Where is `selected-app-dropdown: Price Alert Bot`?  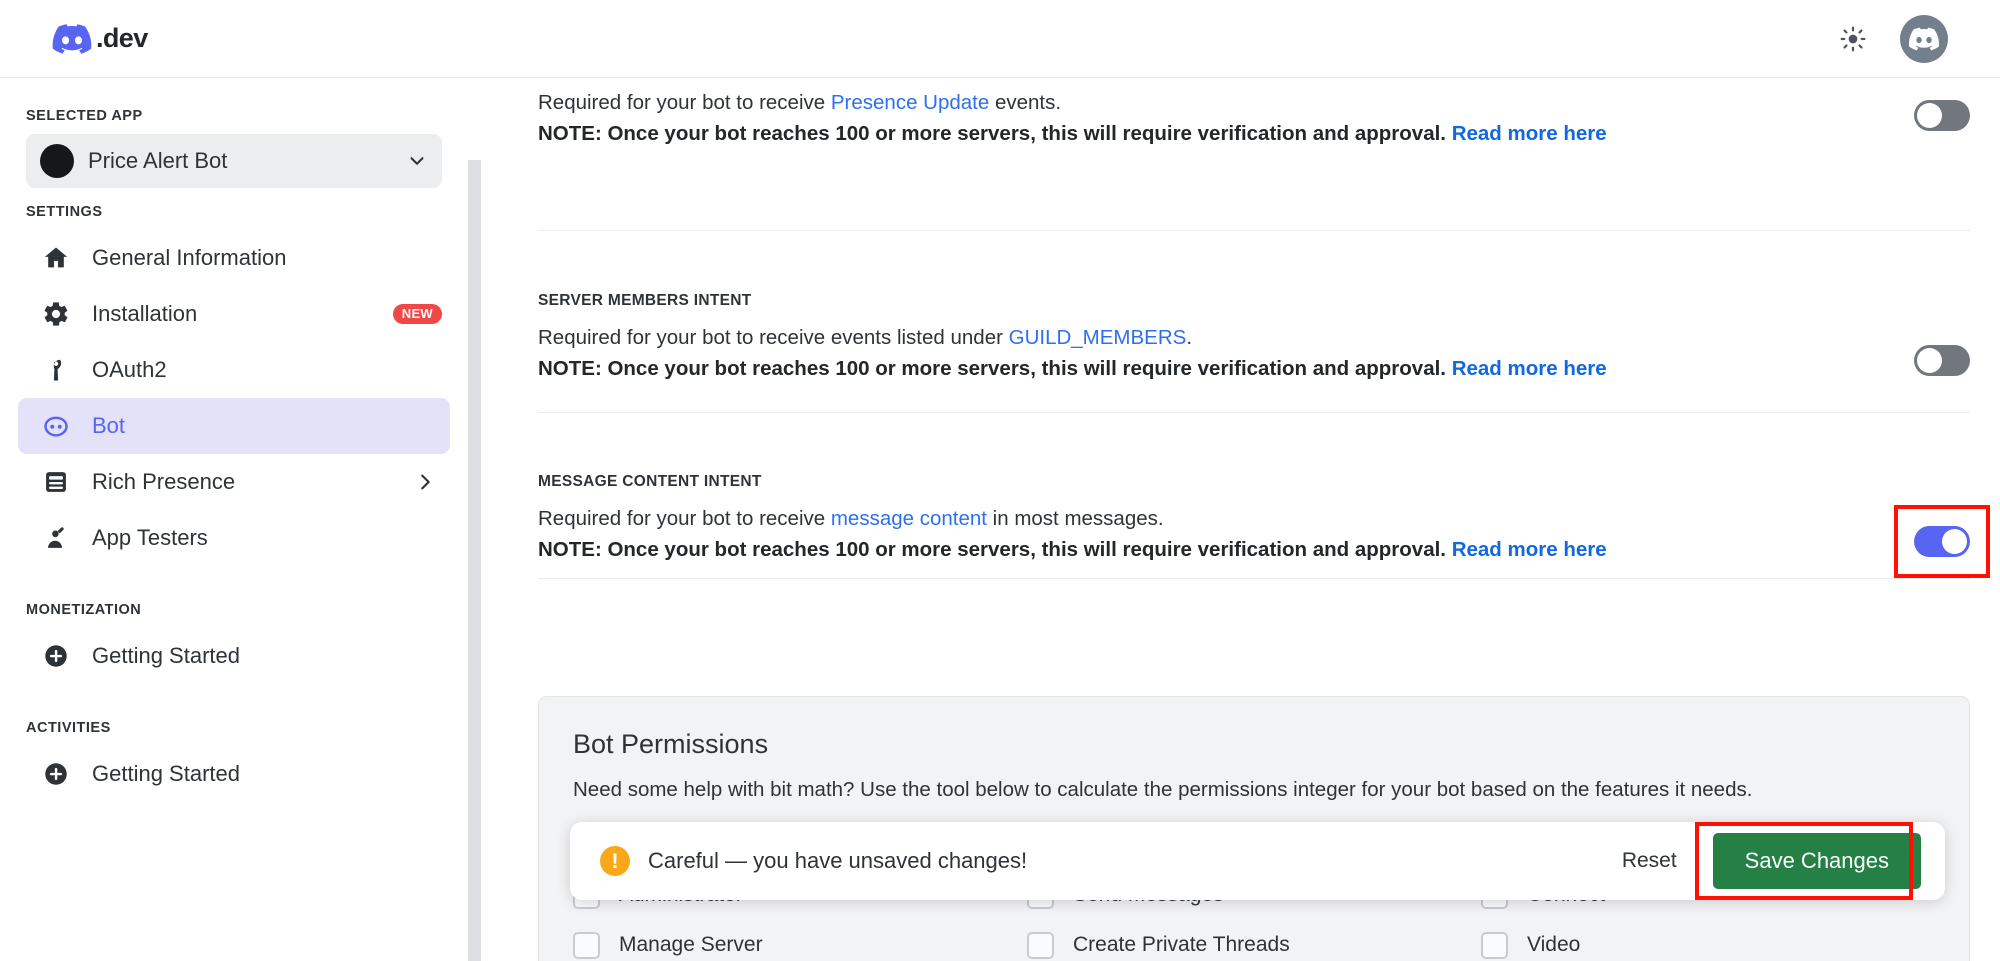
selected-app-dropdown: Price Alert Bot is located at coordinates (234, 161).